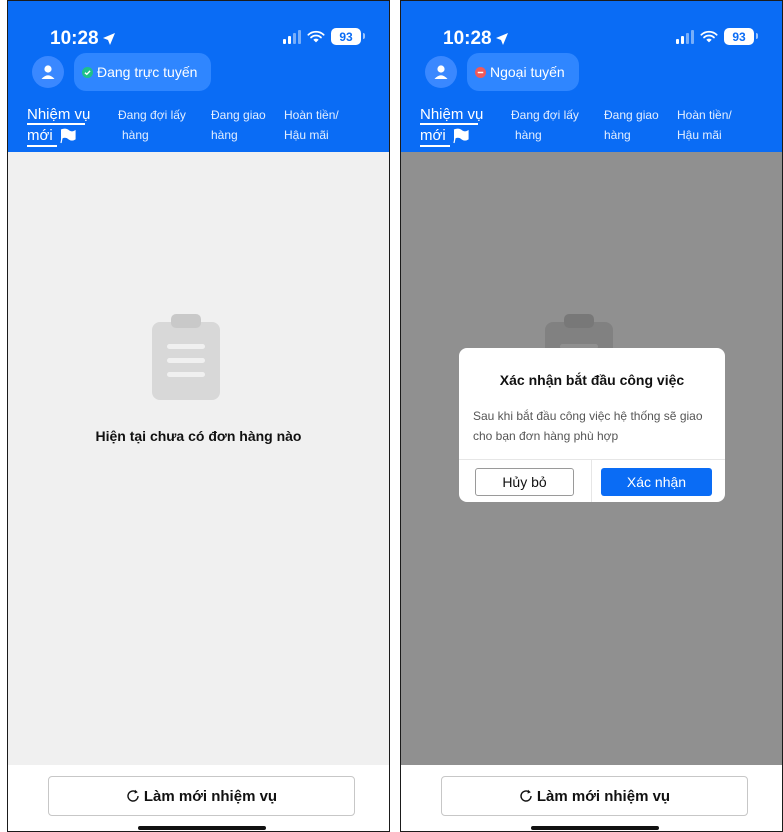  I want to click on dialog-title: Xác nhận bắt đầu công việc, so click(592, 380).